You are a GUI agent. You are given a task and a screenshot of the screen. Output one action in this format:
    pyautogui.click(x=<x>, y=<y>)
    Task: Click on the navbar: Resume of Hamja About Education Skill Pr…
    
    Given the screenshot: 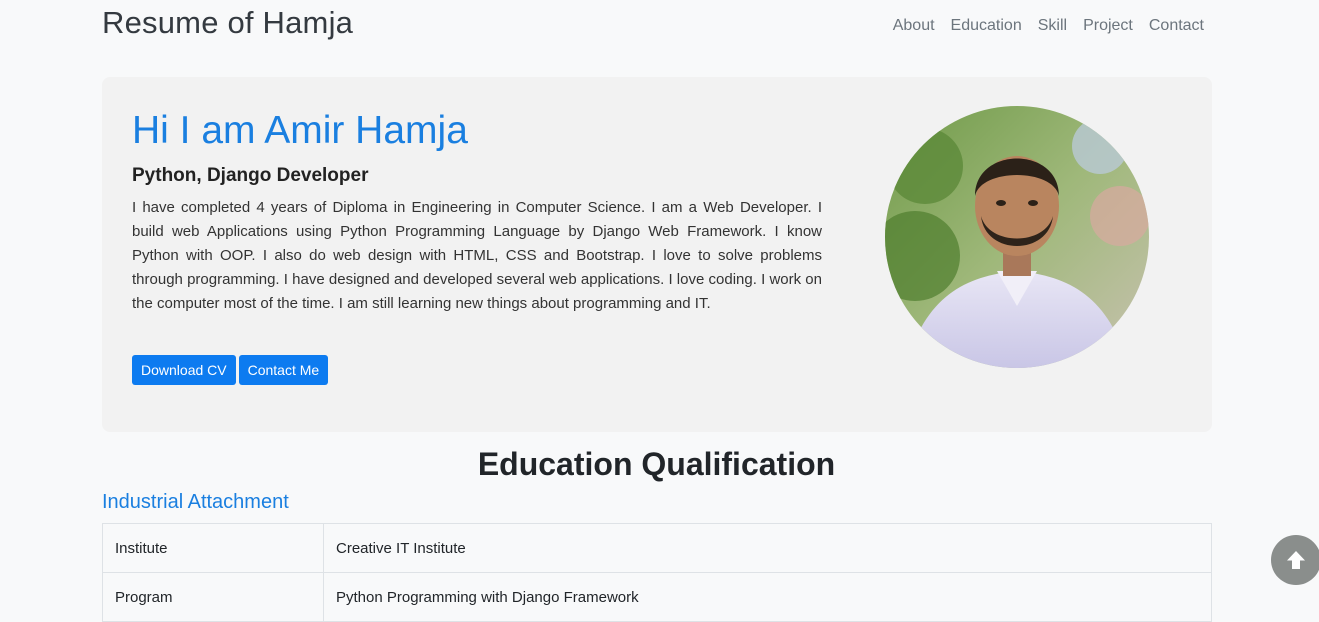 What is the action you would take?
    pyautogui.click(x=659, y=26)
    